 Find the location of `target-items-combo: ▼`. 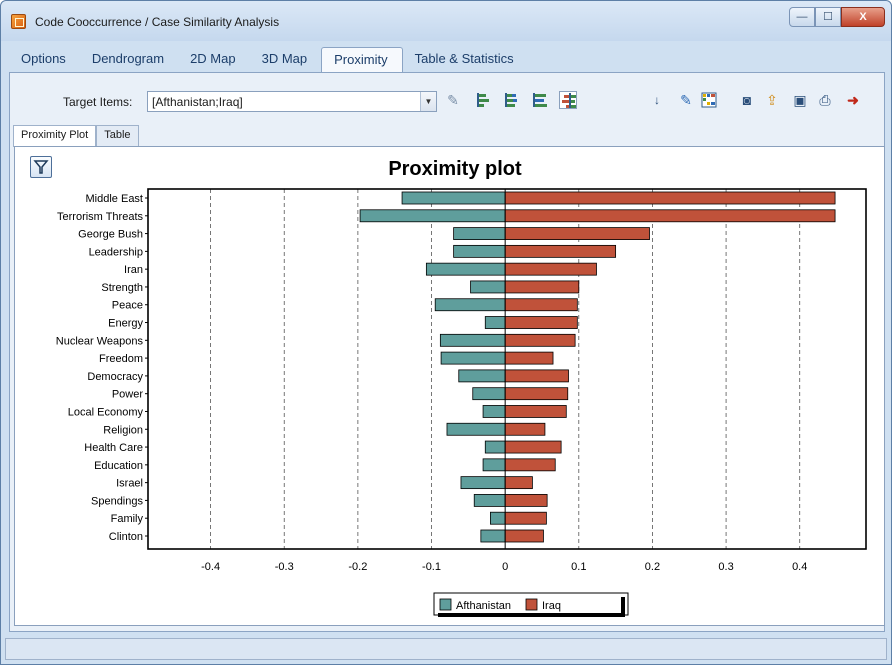

target-items-combo: ▼ is located at coordinates (292, 101).